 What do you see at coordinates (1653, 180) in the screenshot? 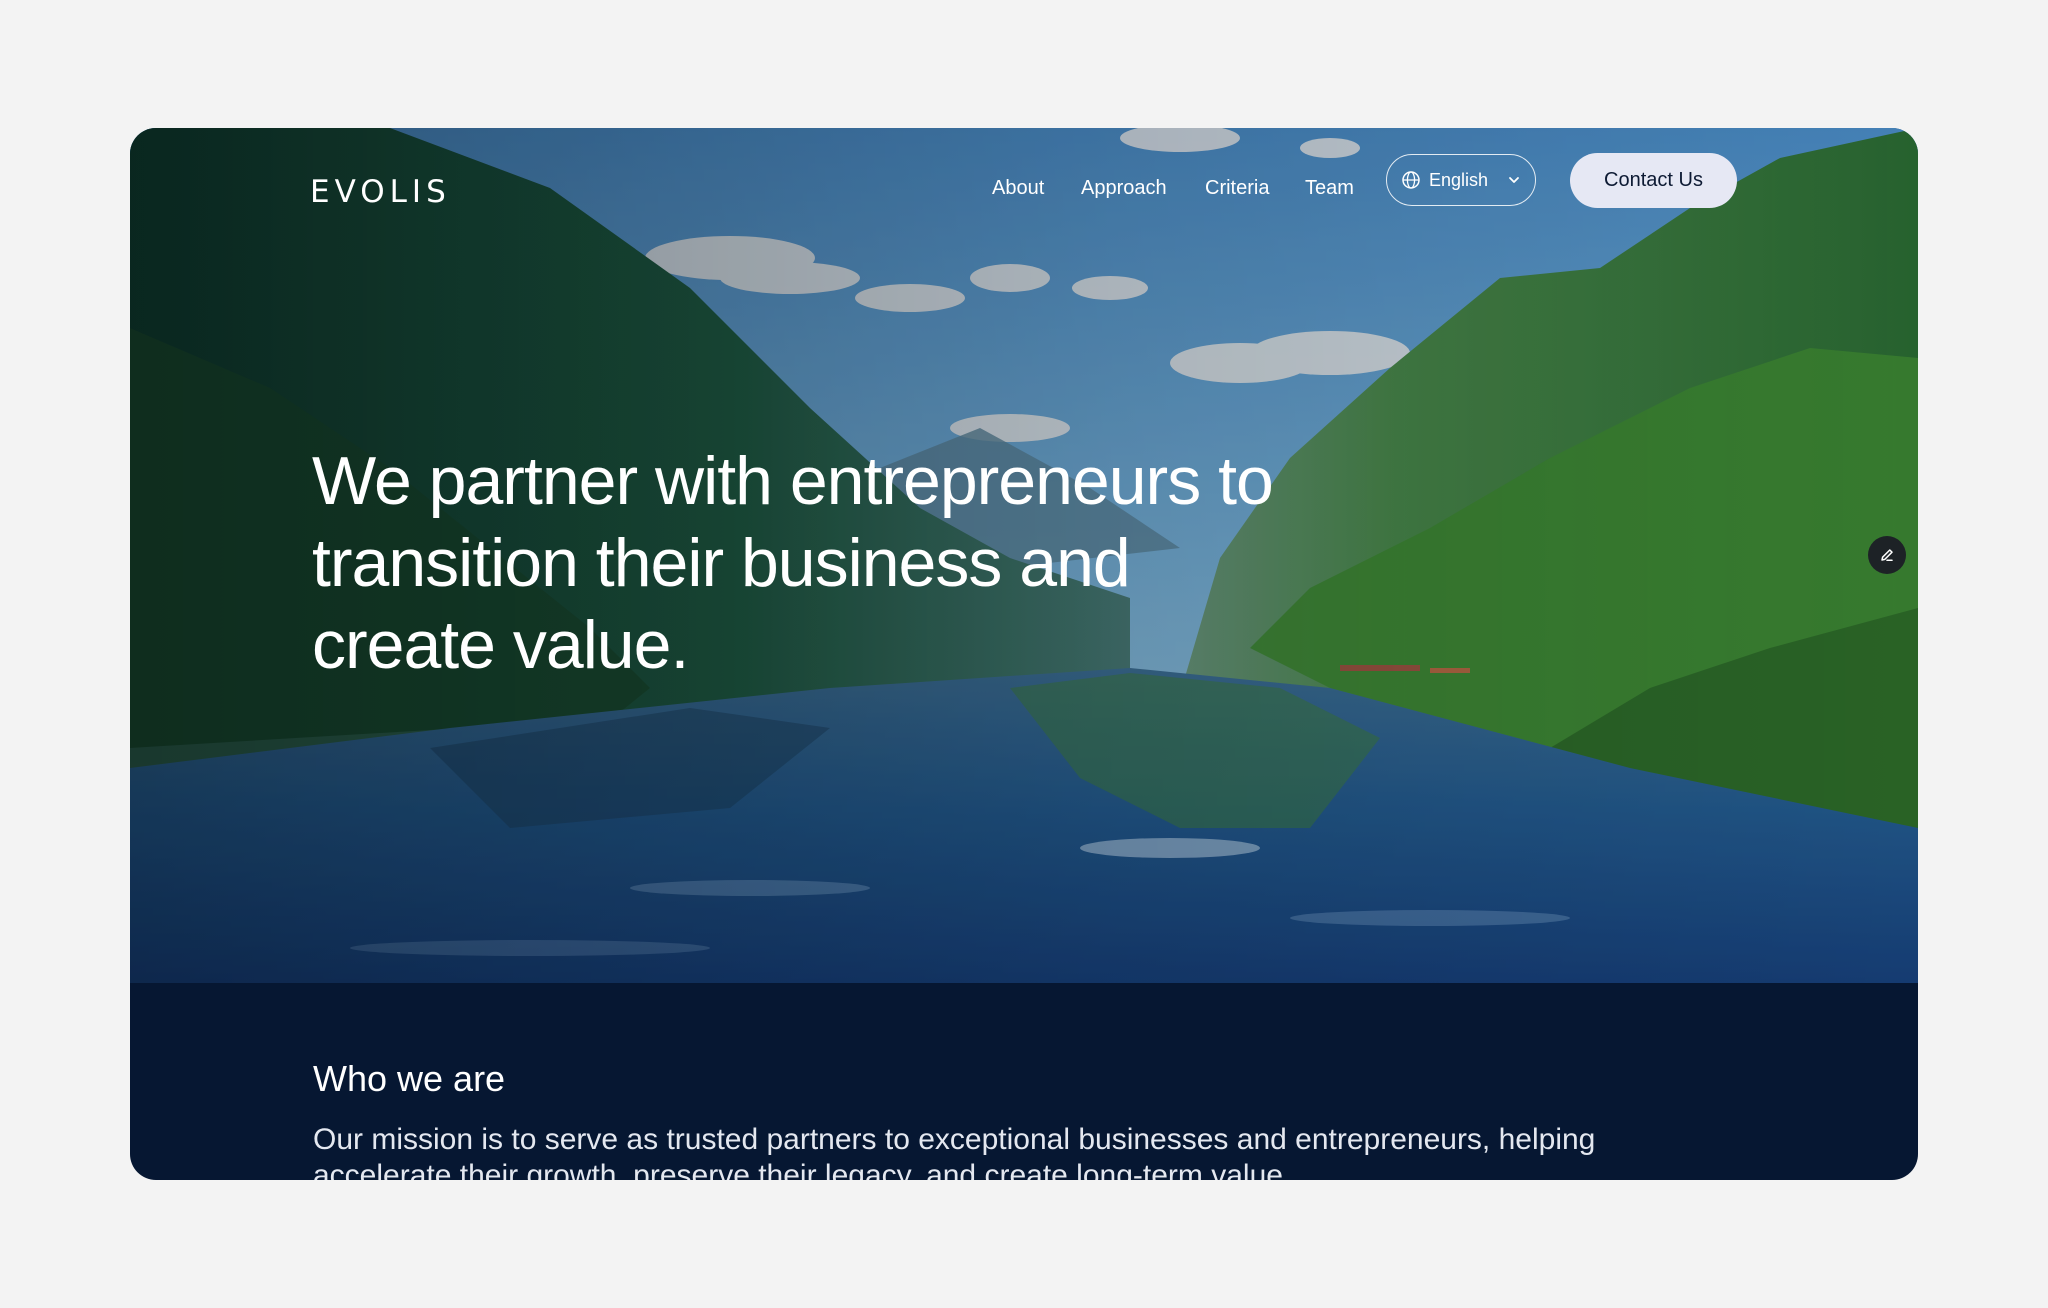
I see `contact-us-button: Contact Us` at bounding box center [1653, 180].